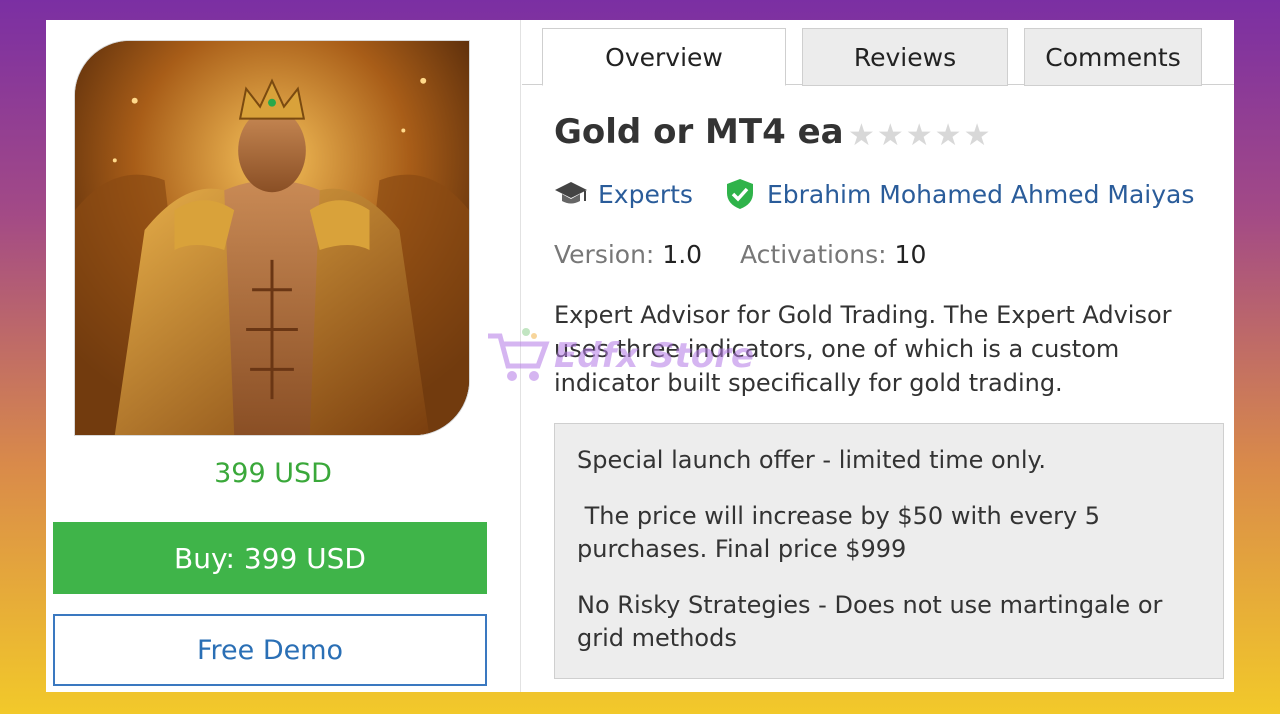 This screenshot has height=714, width=1280. Describe the element at coordinates (270, 650) in the screenshot. I see `free-demo-button: Free Demo` at that location.